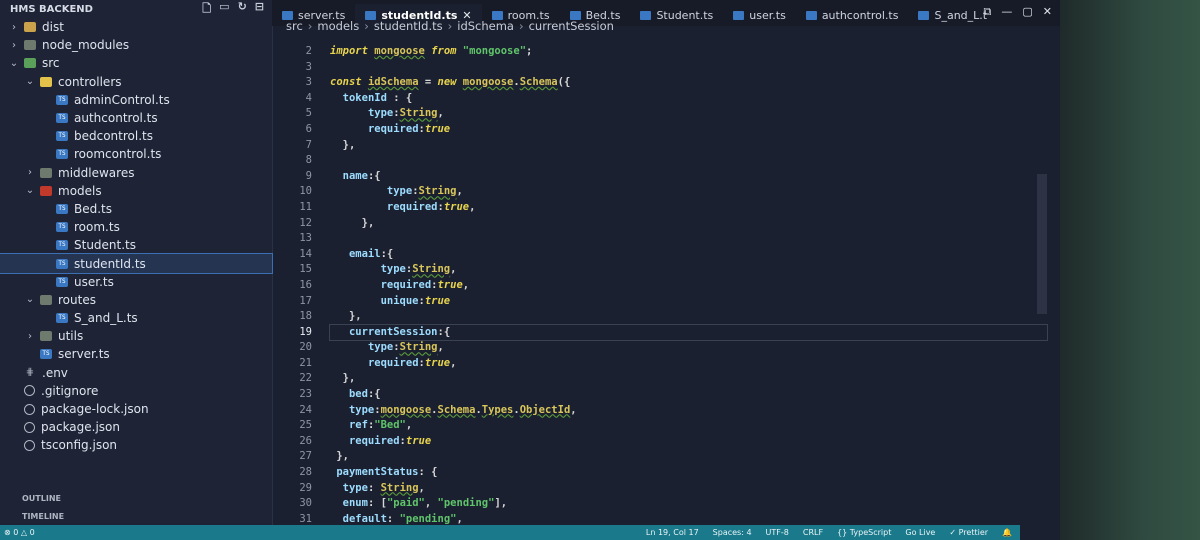  I want to click on tree-file: TS Bed.ts, so click(136, 209).